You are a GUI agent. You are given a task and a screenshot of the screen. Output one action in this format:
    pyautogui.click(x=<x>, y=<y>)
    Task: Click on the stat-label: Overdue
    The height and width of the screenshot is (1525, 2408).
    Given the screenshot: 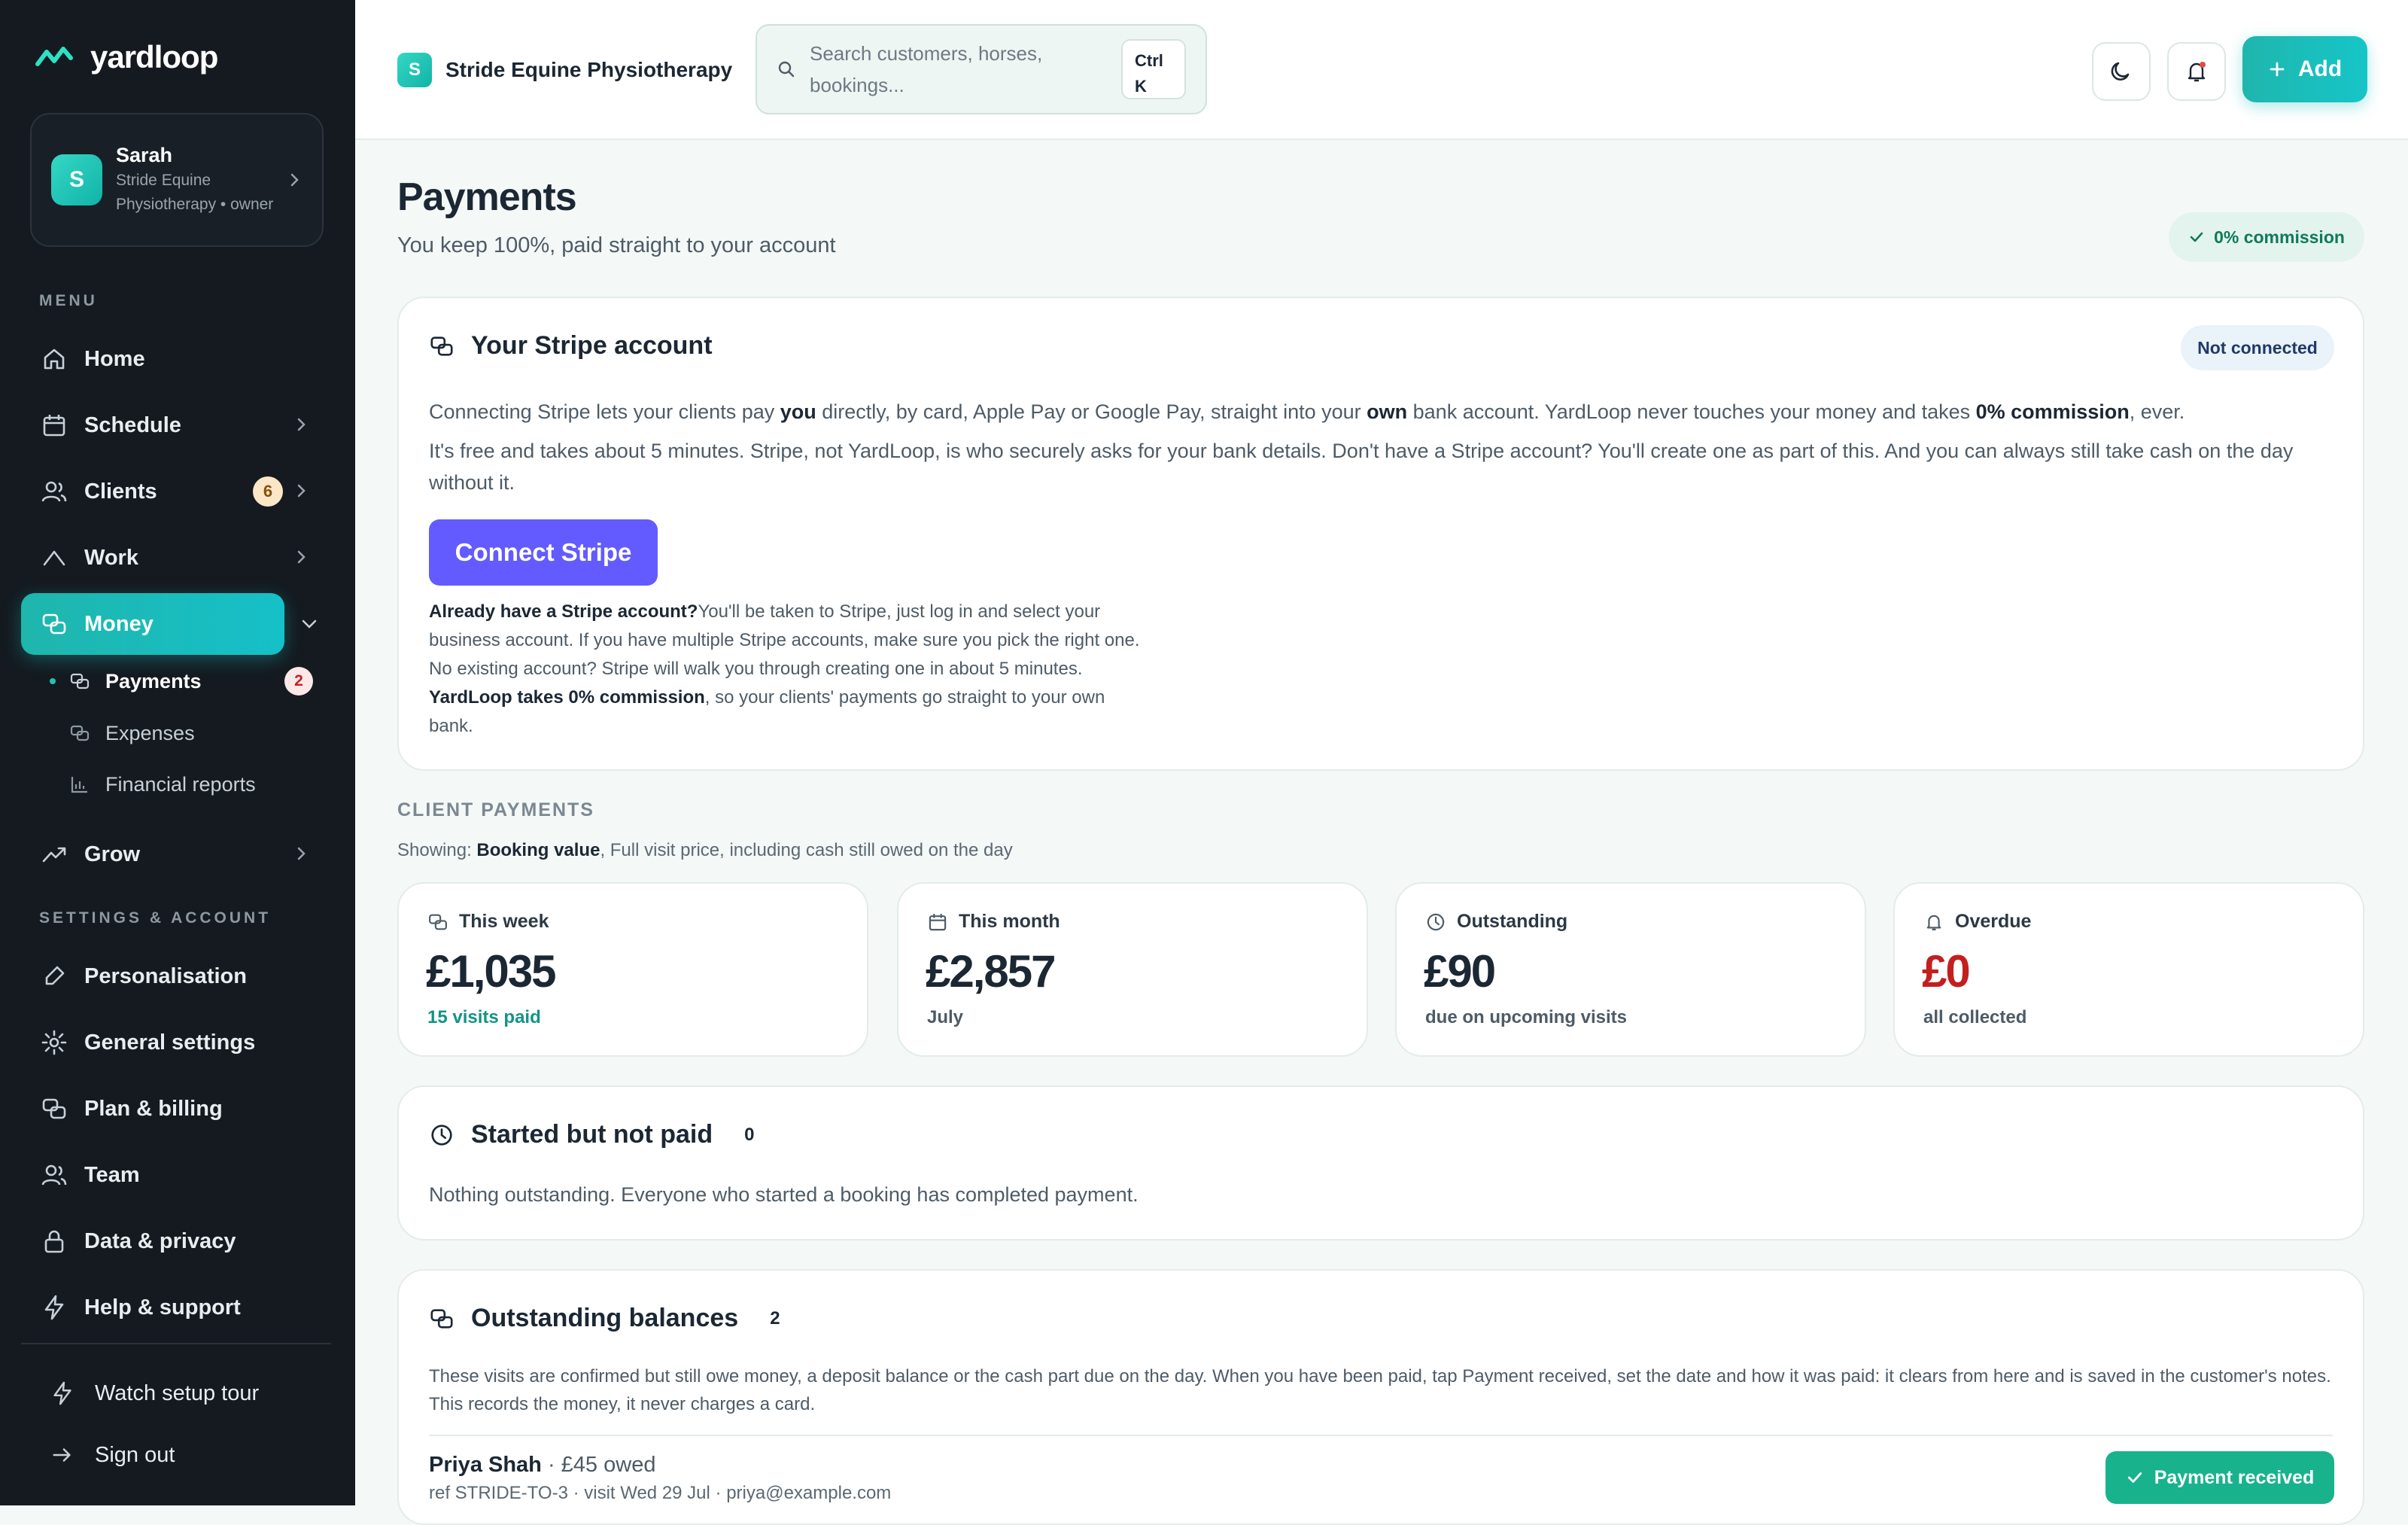 What is the action you would take?
    pyautogui.click(x=1993, y=922)
    